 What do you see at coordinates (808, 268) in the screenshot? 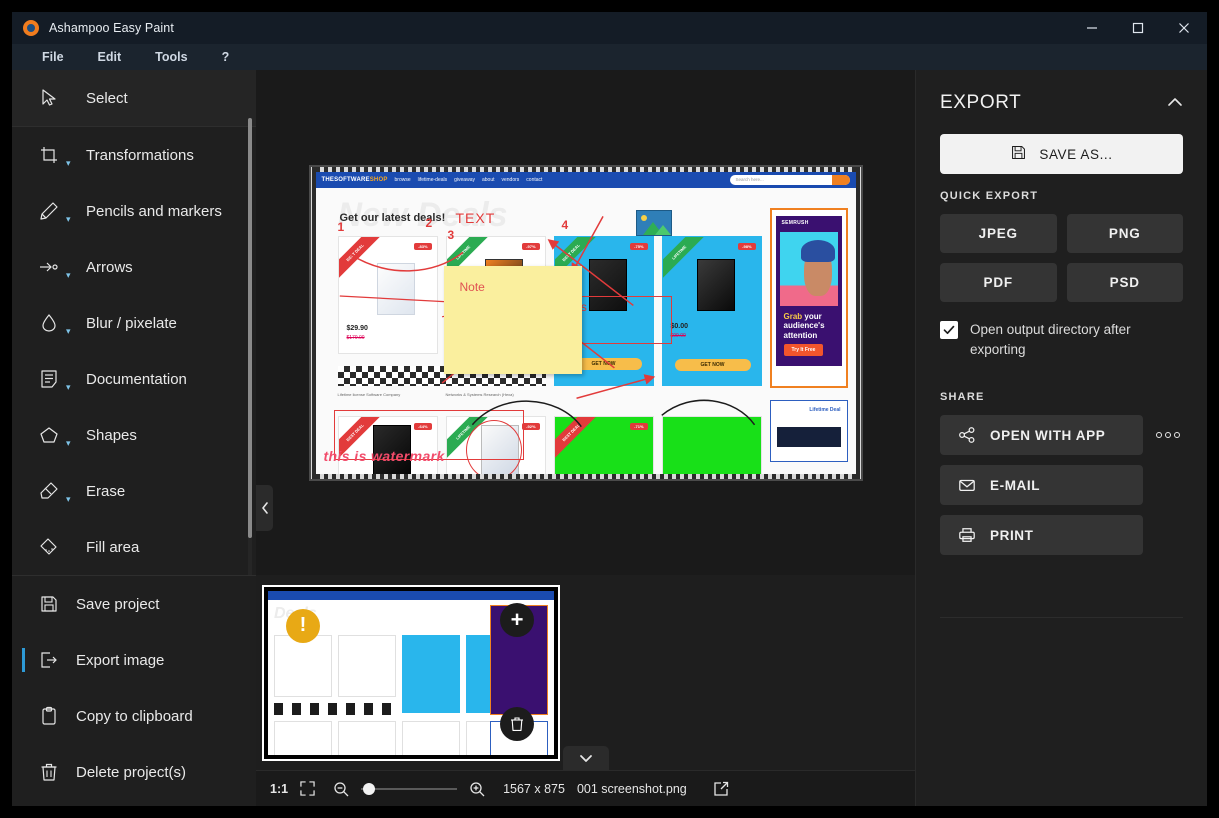
I see `semrush-photo` at bounding box center [808, 268].